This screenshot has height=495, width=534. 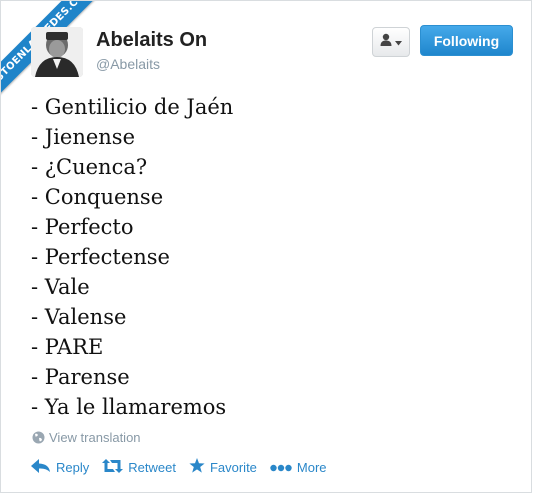 What do you see at coordinates (128, 64) in the screenshot?
I see `profile-handle: @Abelaits` at bounding box center [128, 64].